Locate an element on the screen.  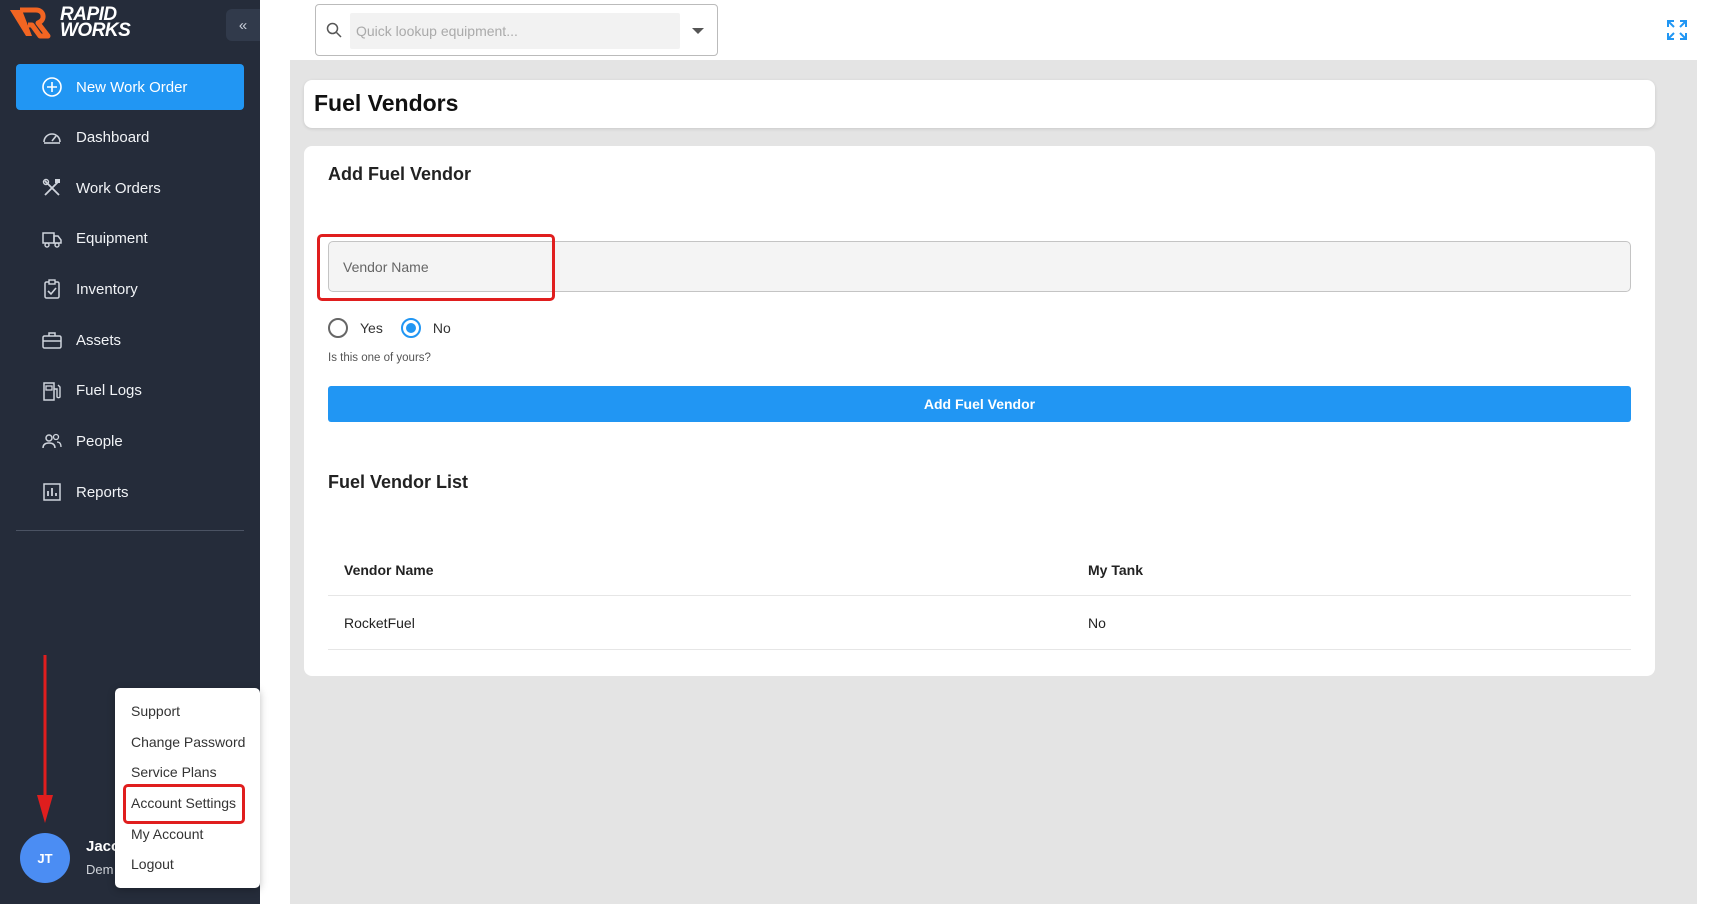
fullscreen-expand-icon is located at coordinates (1677, 30).